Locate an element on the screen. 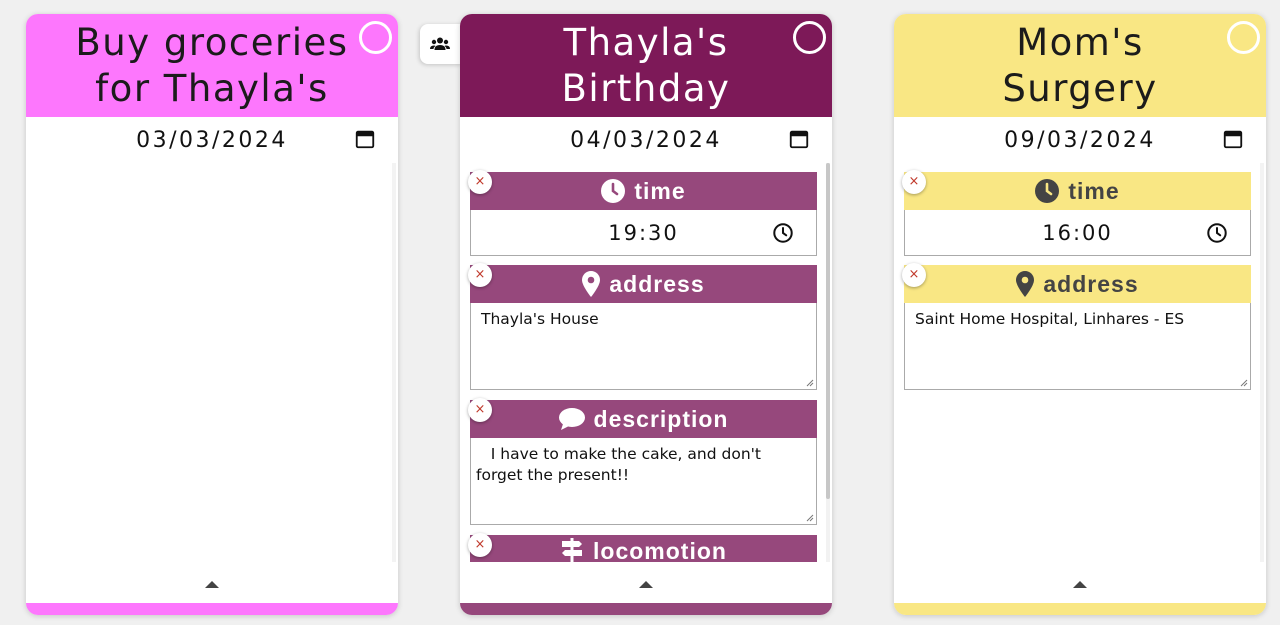 The image size is (1280, 625). card-title: Buy groceries for Thayla's is located at coordinates (211, 66).